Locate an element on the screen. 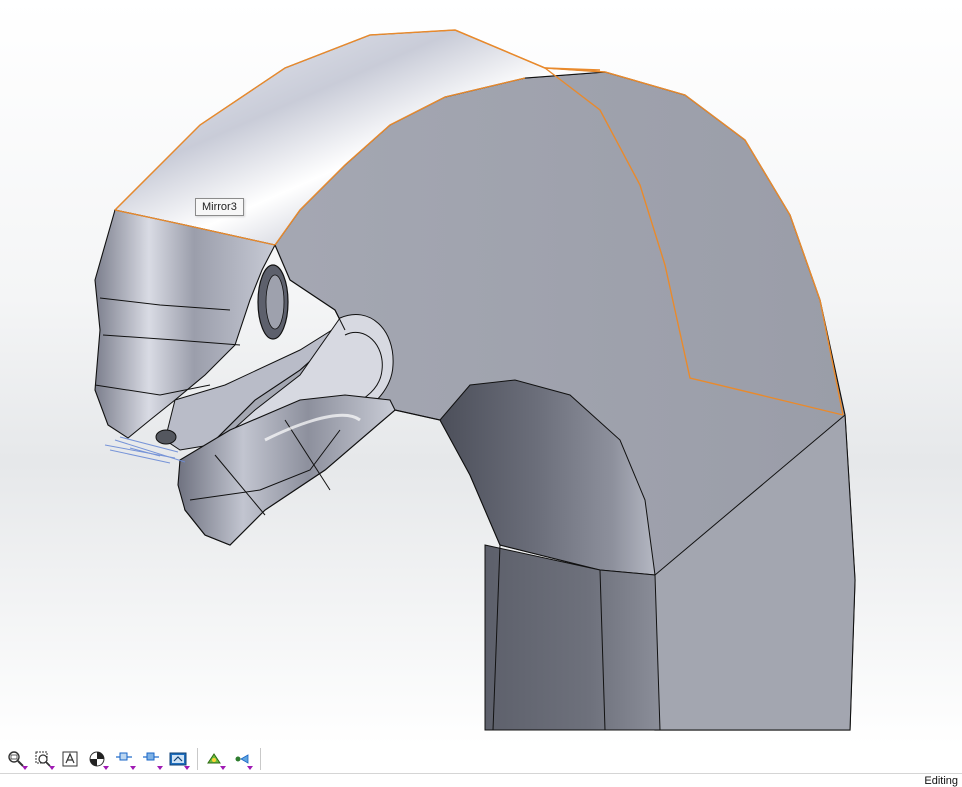 Image resolution: width=962 pixels, height=787 pixels. display-style-button is located at coordinates (151, 759).